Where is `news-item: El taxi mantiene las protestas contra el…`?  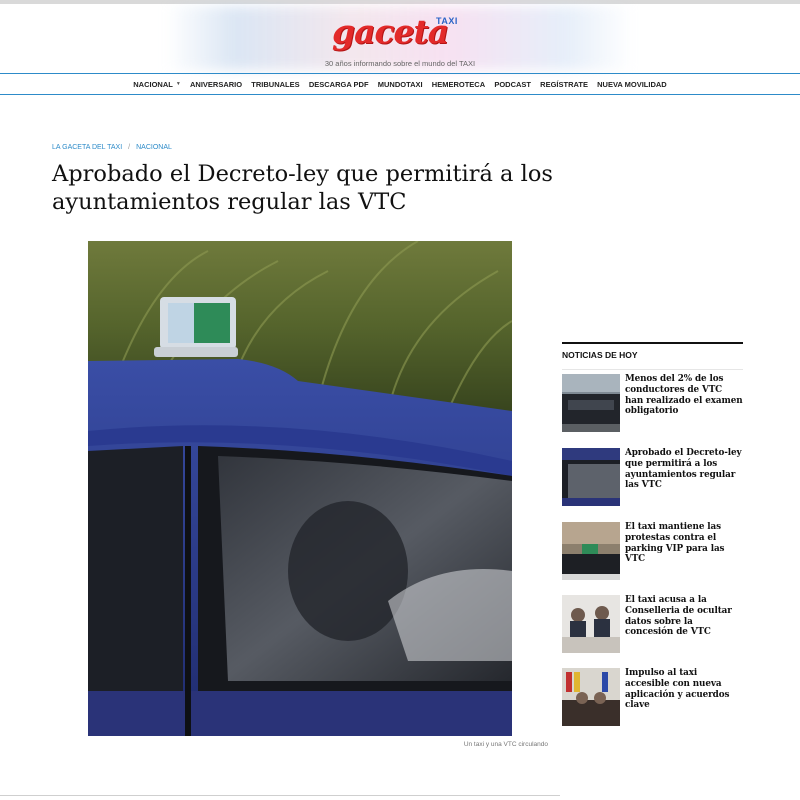
news-item: El taxi mantiene las protestas contra el… is located at coordinates (652, 552).